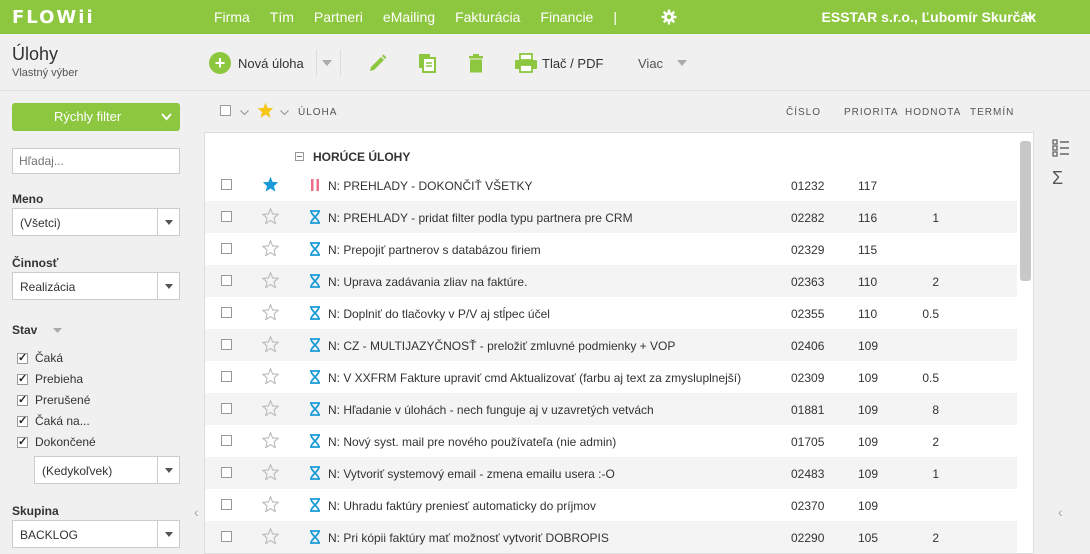 This screenshot has height=554, width=1090. Describe the element at coordinates (96, 286) in the screenshot. I see `cinnost-select: Realizácia` at that location.